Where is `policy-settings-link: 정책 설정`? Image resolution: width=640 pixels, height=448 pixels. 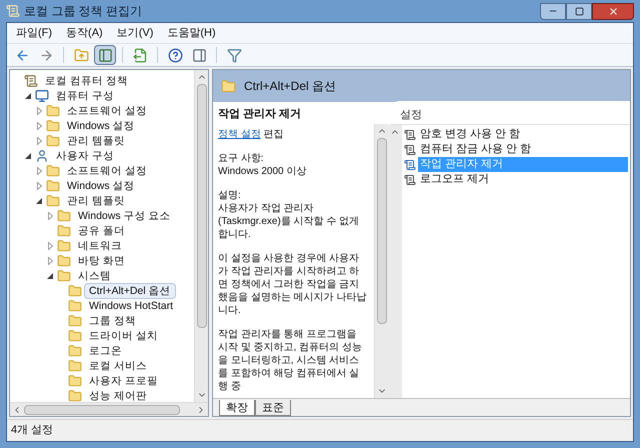 policy-settings-link: 정책 설정 is located at coordinates (239, 134).